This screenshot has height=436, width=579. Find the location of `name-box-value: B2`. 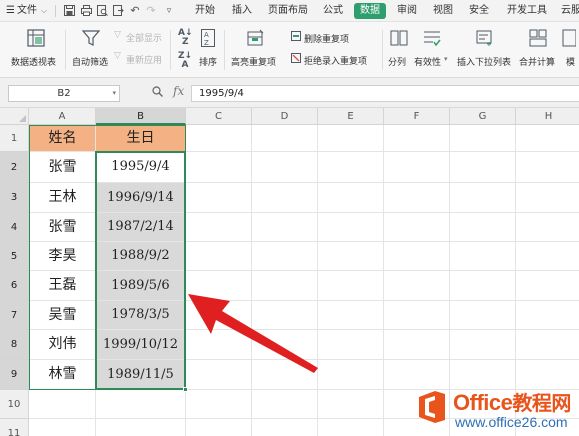

name-box-value: B2 is located at coordinates (64, 93).